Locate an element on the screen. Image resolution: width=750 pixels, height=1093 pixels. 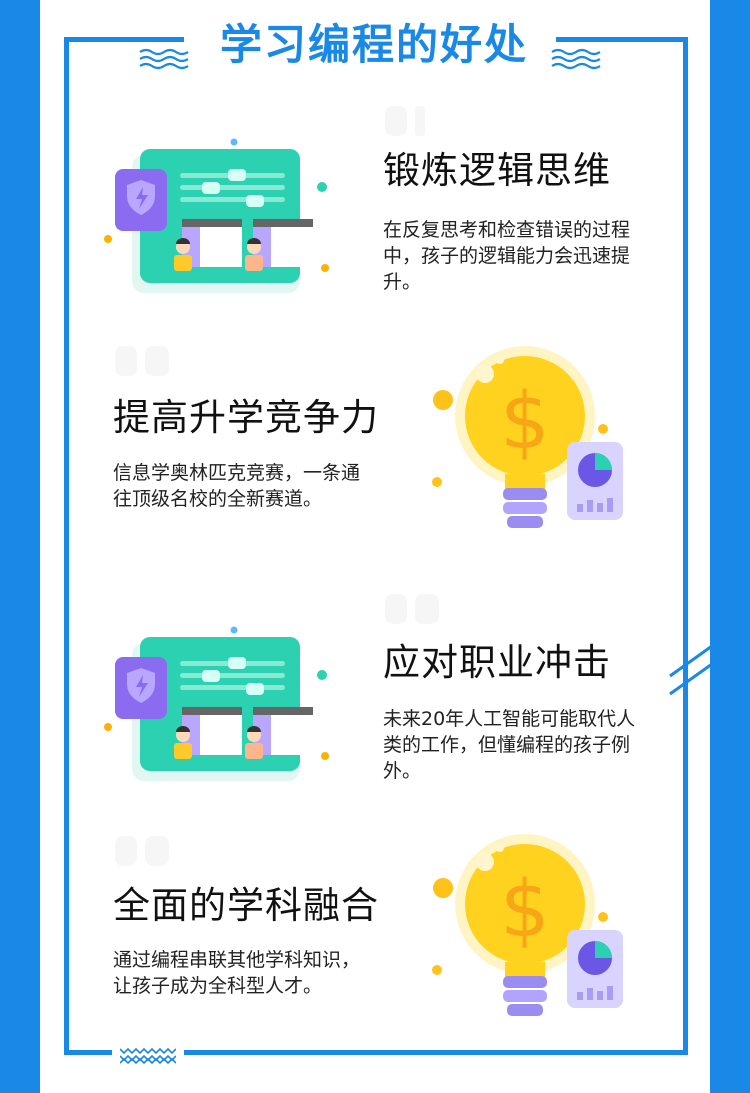
section-1-description: 在反复思考和检查错误的过程中，孩子的逻辑能力会迅速提升。 is located at coordinates (507, 256).